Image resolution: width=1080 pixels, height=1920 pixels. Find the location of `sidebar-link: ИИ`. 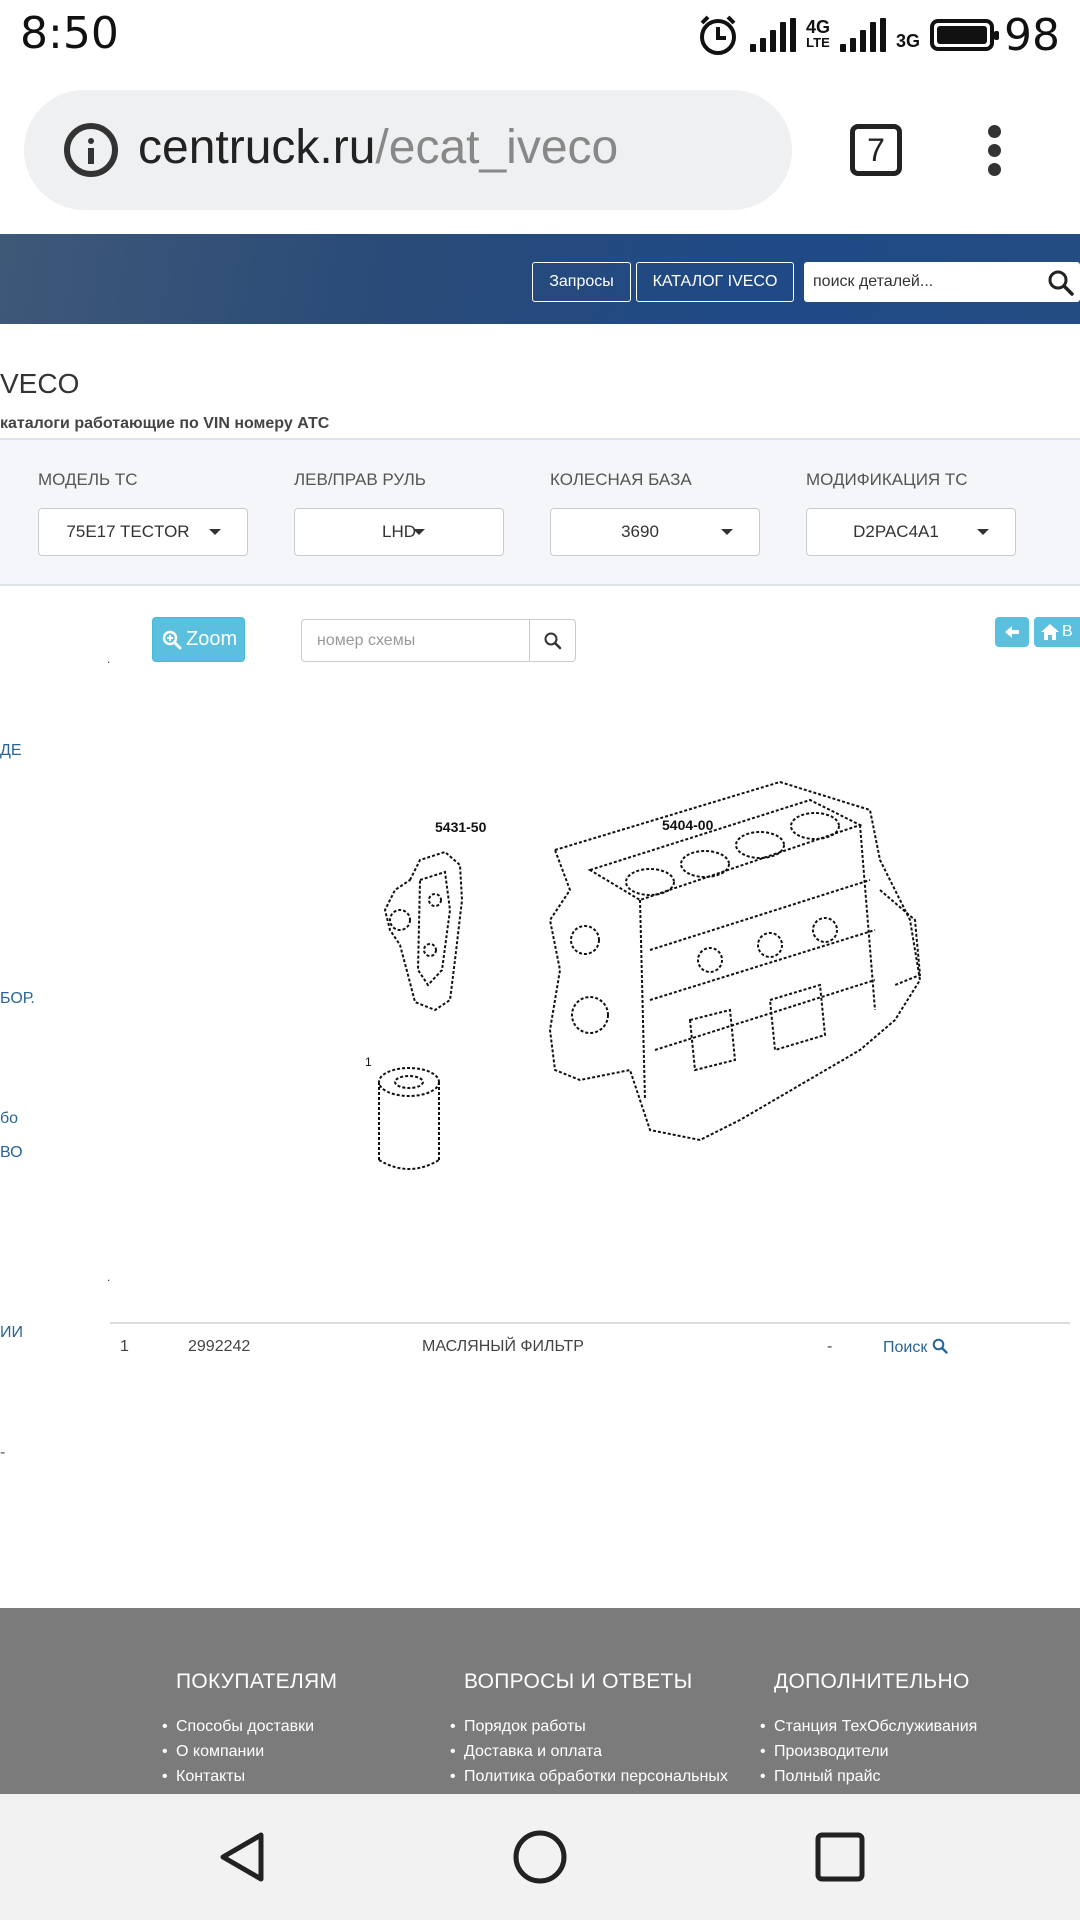

sidebar-link: ИИ is located at coordinates (11, 1333).